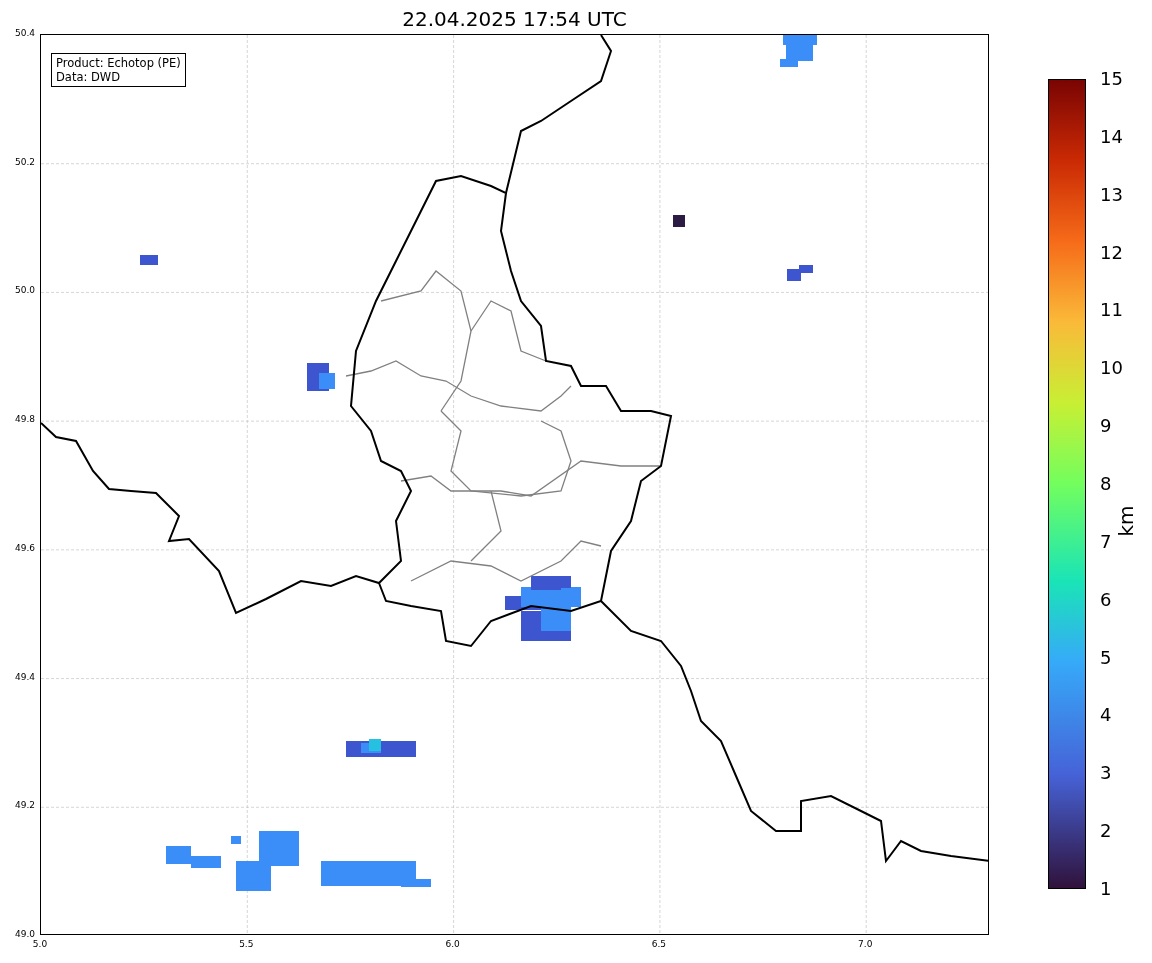  Describe the element at coordinates (659, 944) in the screenshot. I see `x-tick-label: 6.5` at that location.